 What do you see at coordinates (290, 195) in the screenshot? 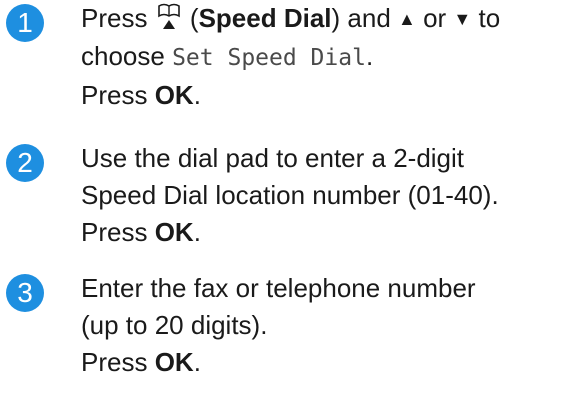
I see `instruction-line: Speed Dial location number (01-40).` at bounding box center [290, 195].